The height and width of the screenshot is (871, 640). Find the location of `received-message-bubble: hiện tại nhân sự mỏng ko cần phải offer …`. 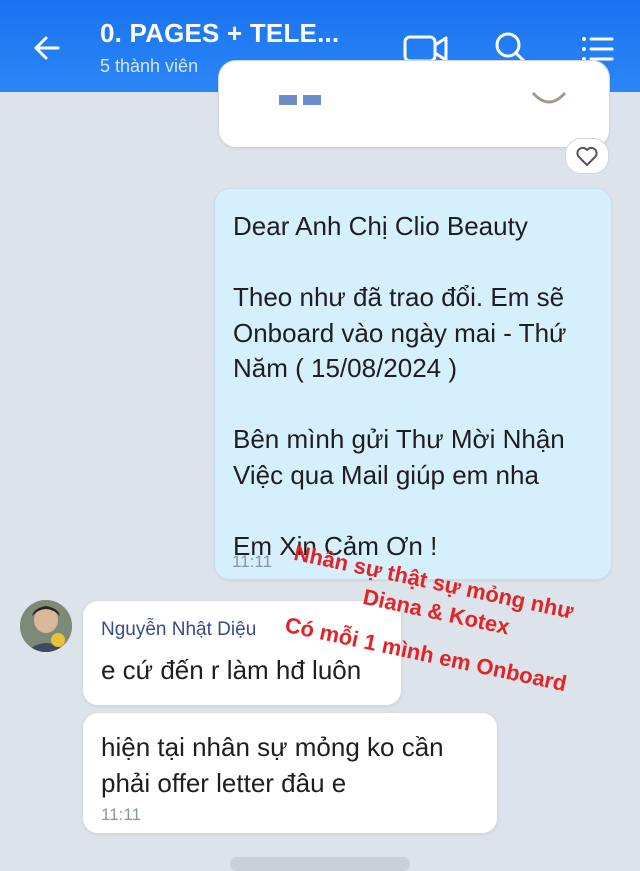

received-message-bubble: hiện tại nhân sự mỏng ko cần phải offer … is located at coordinates (290, 773).